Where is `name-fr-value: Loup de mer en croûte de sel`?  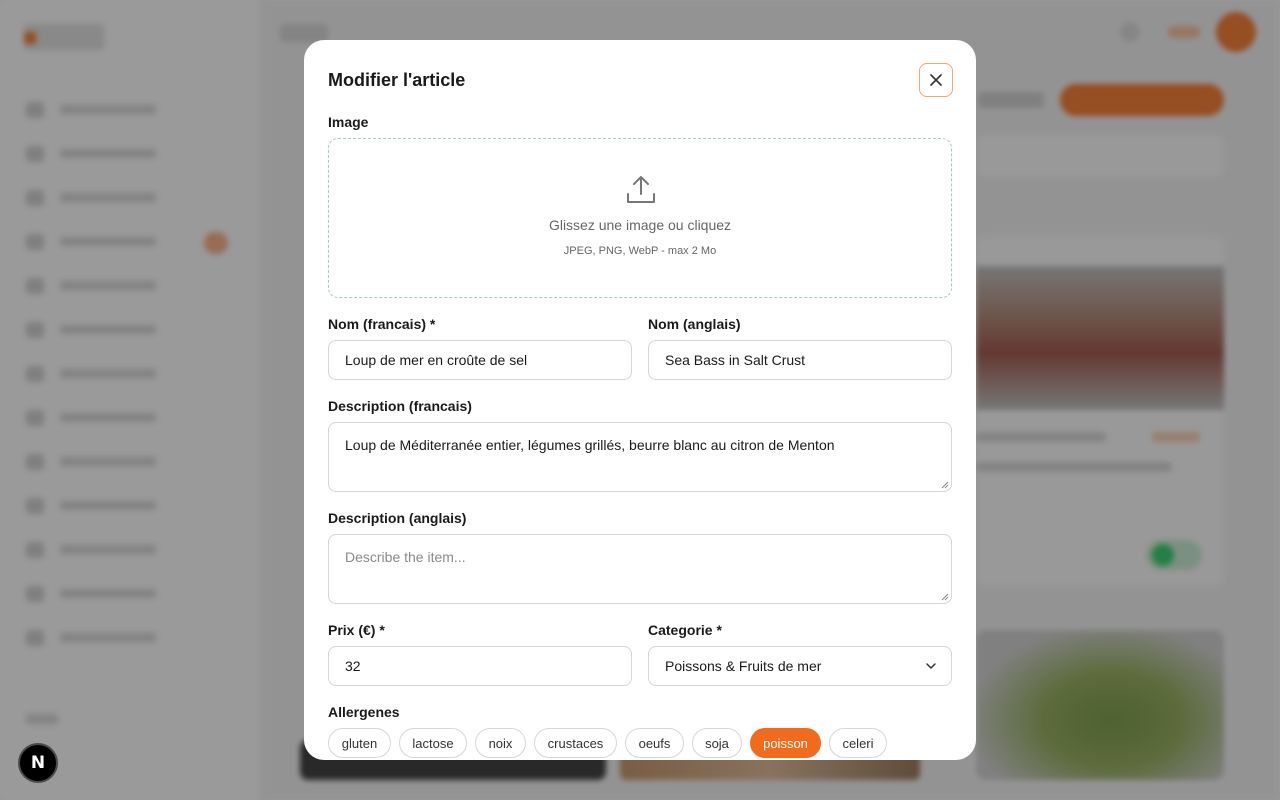 name-fr-value: Loup de mer en croûte de sel is located at coordinates (436, 360).